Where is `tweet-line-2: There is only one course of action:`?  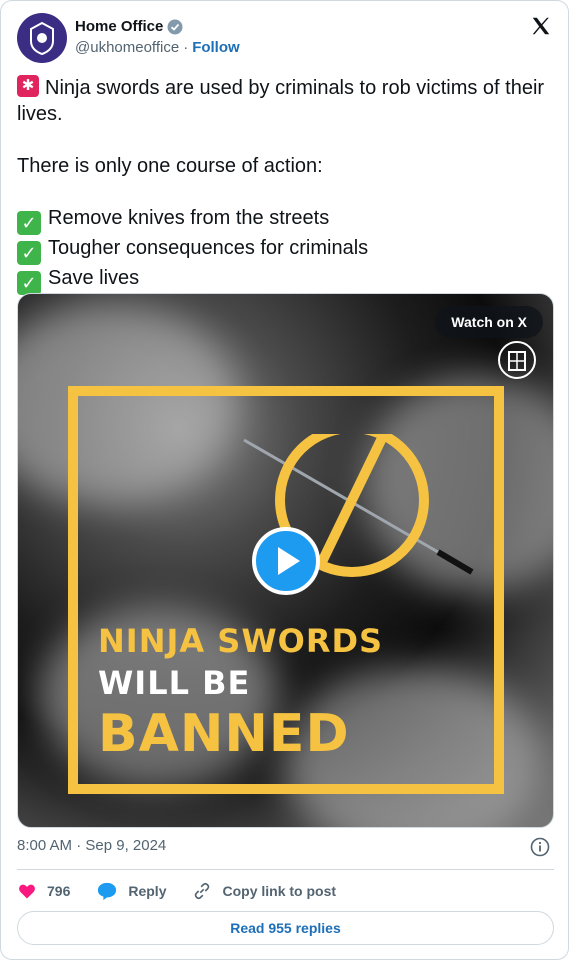 tweet-line-2: There is only one course of action: is located at coordinates (170, 166).